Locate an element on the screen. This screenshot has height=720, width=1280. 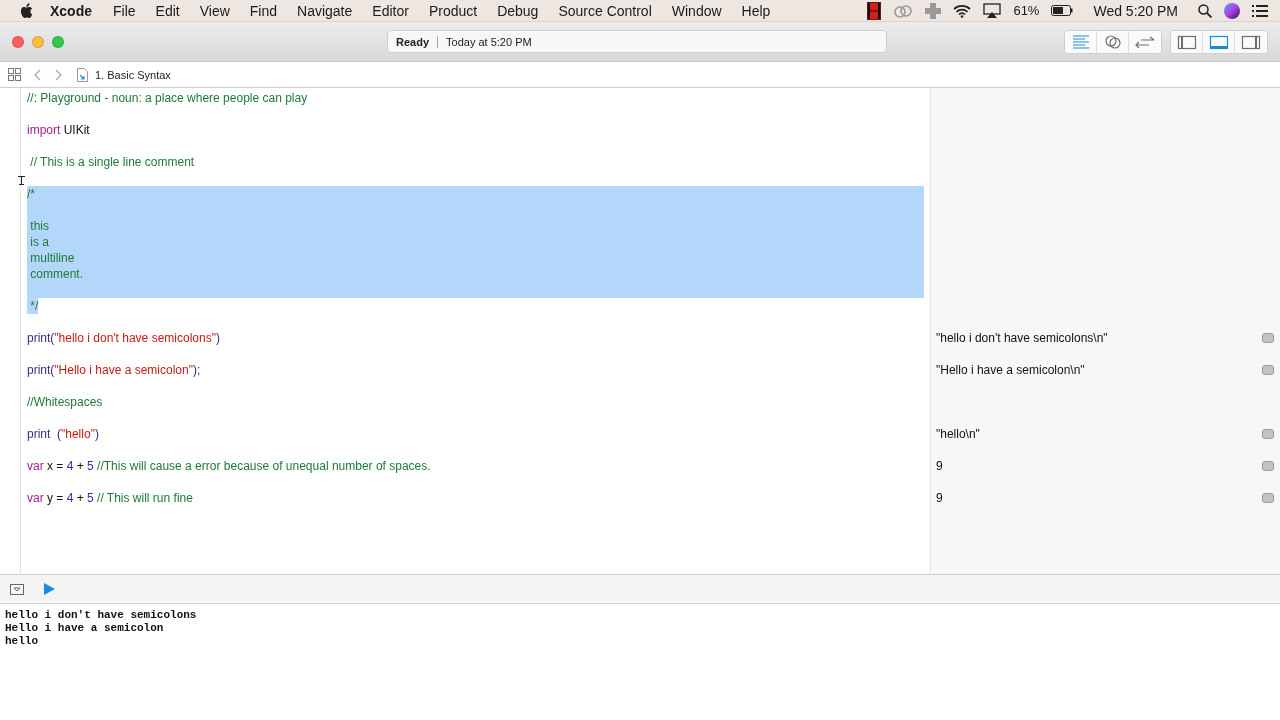
code-line: /* is located at coordinates (31, 194).